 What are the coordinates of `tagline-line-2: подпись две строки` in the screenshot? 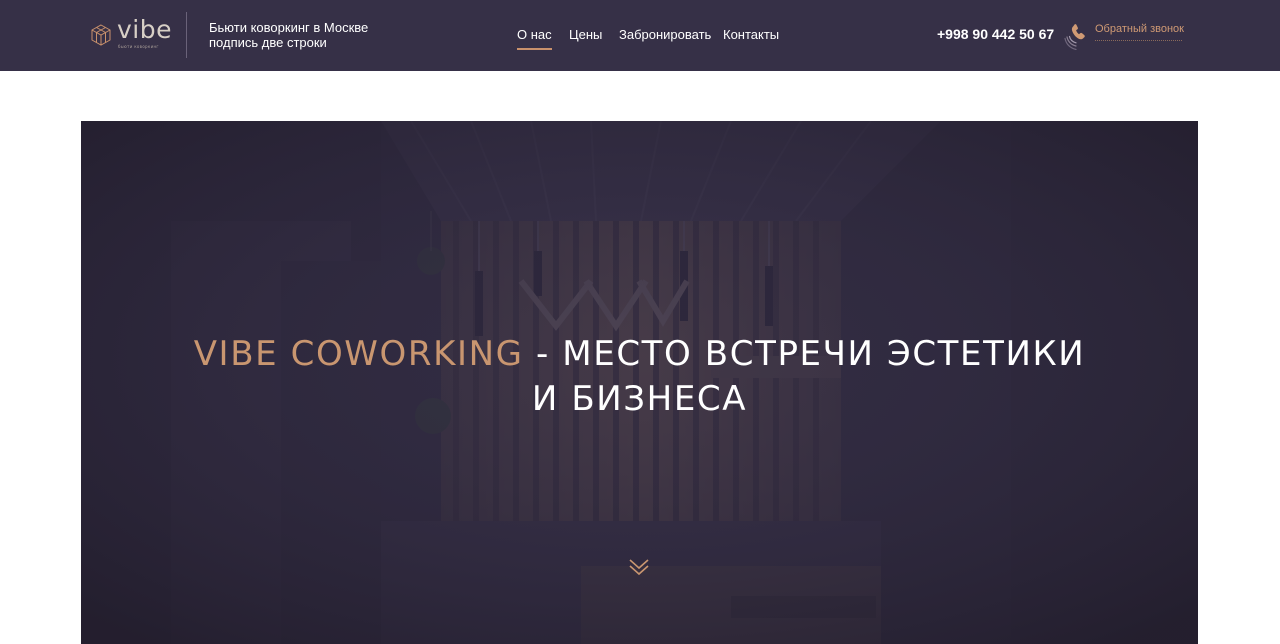 It's located at (268, 42).